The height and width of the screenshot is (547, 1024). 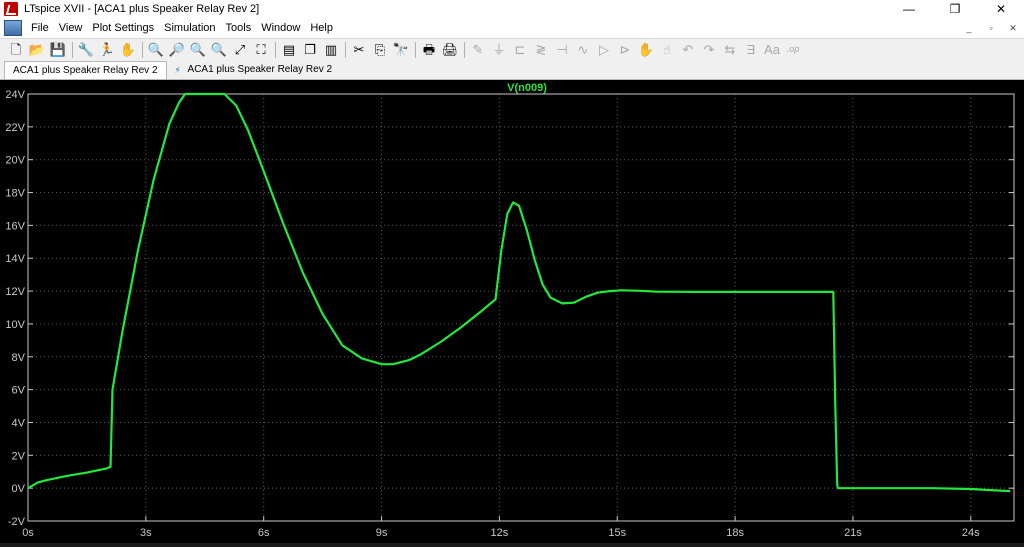 What do you see at coordinates (971, 533) in the screenshot?
I see `x-tick-label: 24s` at bounding box center [971, 533].